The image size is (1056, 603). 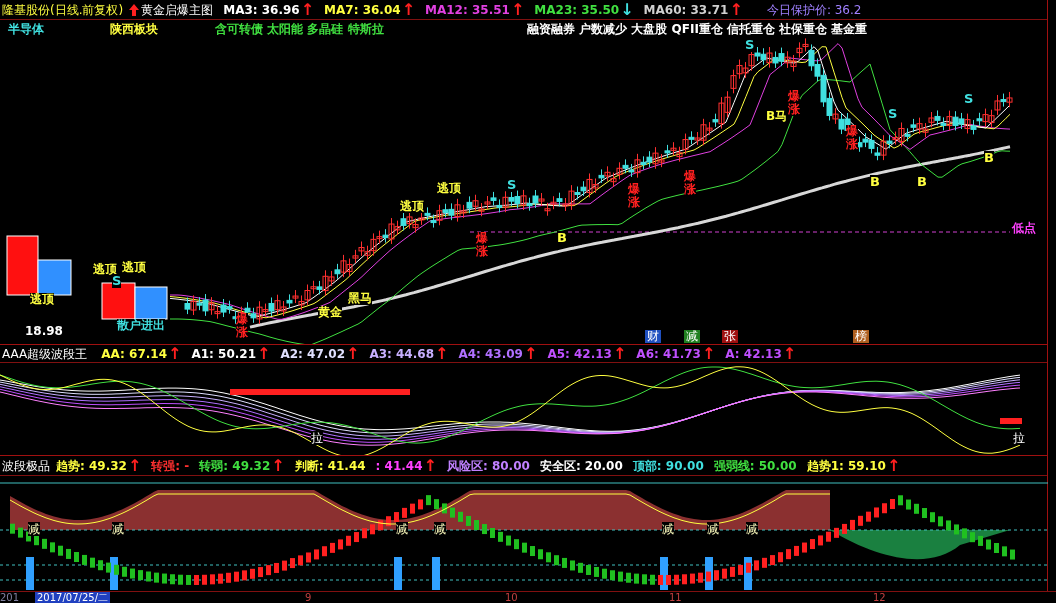 I want to click on indicator-value: : 41.44, so click(x=399, y=466).